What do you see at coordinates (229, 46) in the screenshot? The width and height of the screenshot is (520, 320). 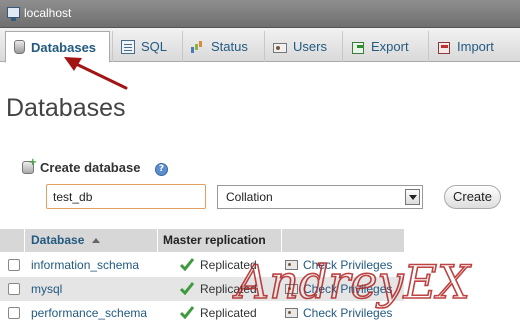 I see `tab-label: Status` at bounding box center [229, 46].